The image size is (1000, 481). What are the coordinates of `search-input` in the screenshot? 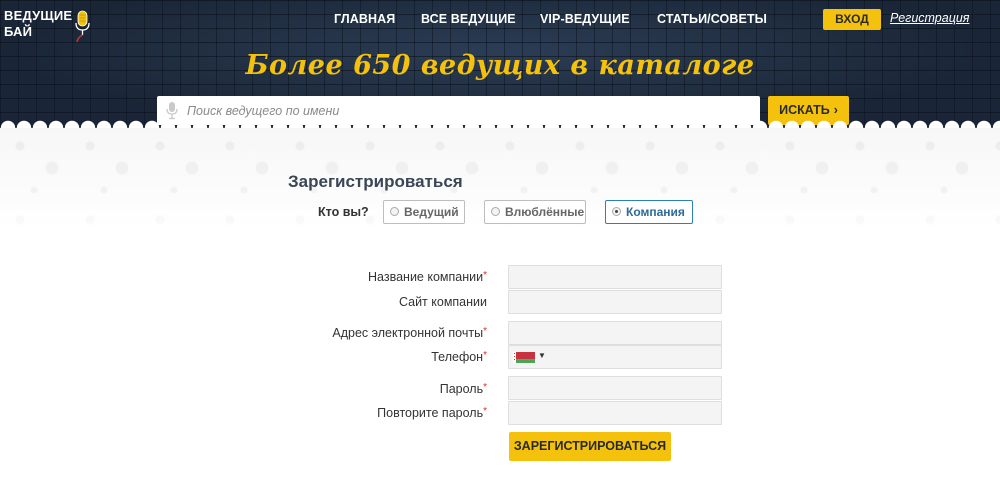 It's located at (471, 110).